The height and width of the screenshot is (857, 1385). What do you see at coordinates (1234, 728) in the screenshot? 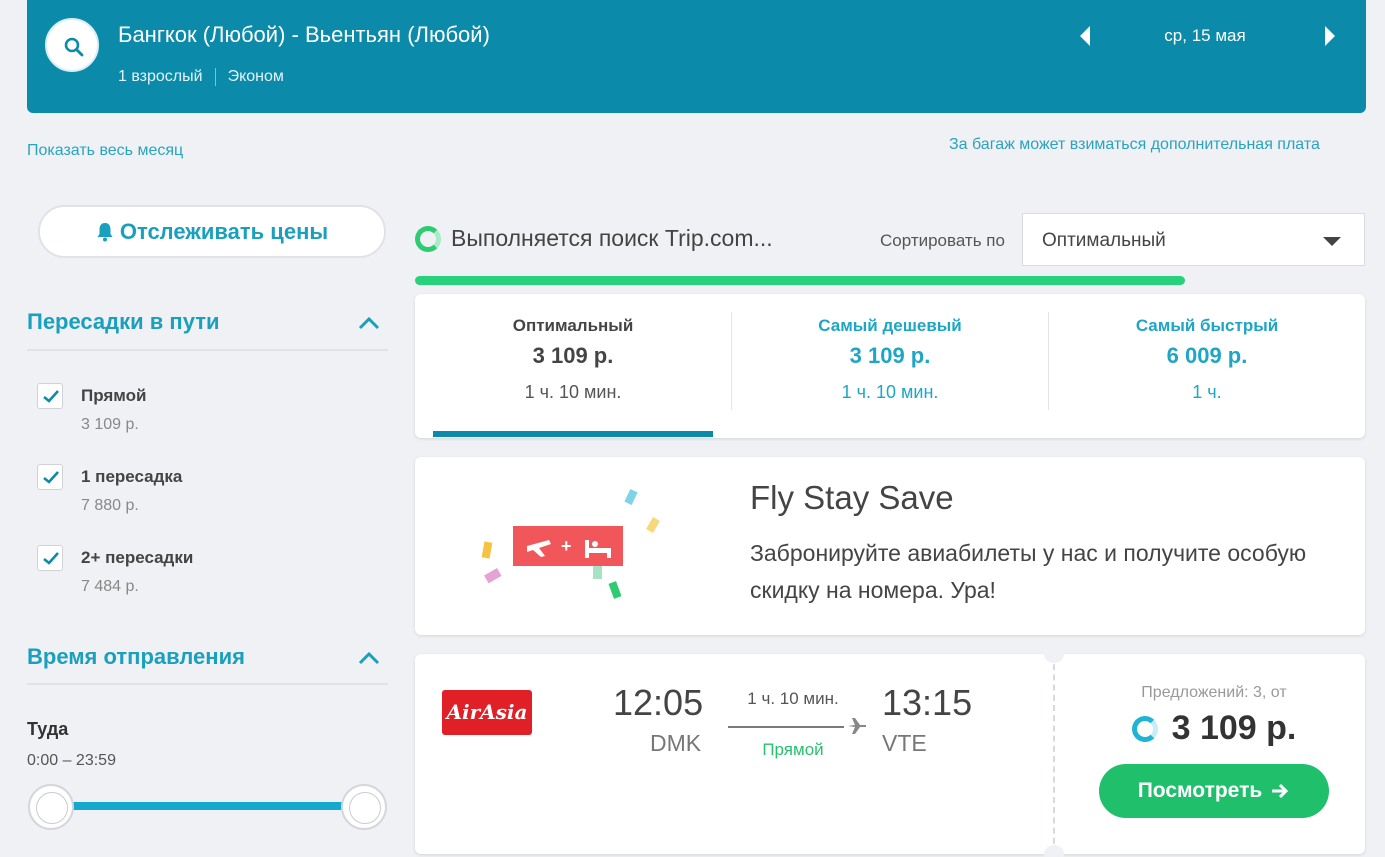
I see `flight-price: 3 109 р.` at bounding box center [1234, 728].